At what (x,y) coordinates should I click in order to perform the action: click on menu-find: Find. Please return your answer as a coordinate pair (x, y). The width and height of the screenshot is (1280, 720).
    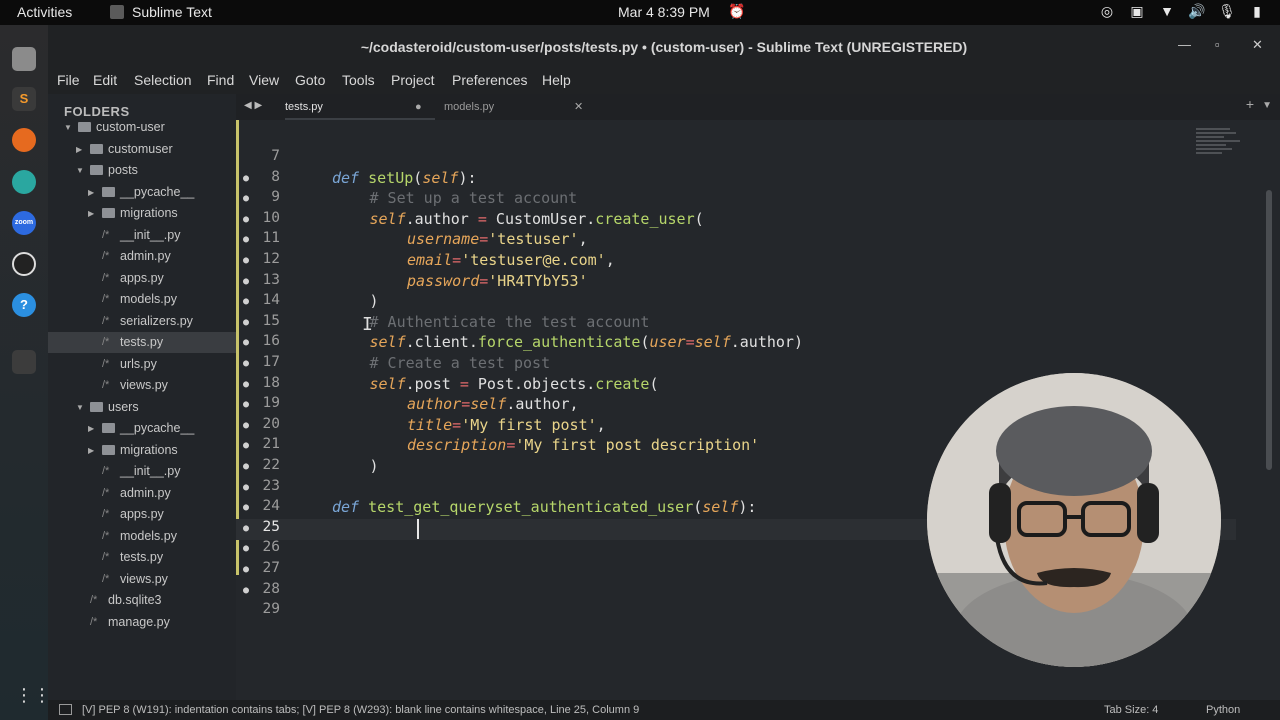
    Looking at the image, I should click on (220, 80).